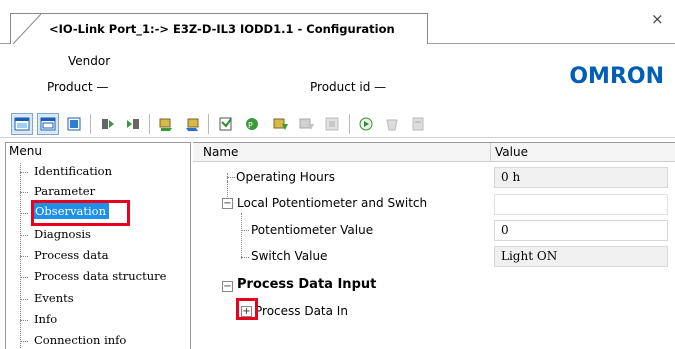 The width and height of the screenshot is (675, 349). I want to click on upload-param-icon, so click(281, 124).